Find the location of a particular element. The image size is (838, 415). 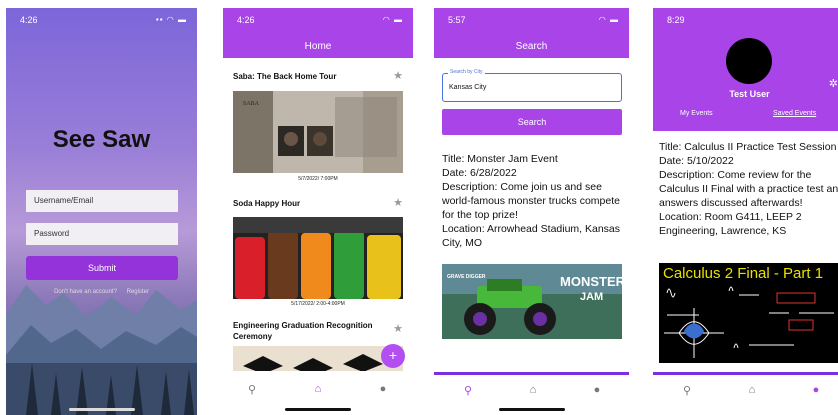

event-caption: 5/17/2022/ 2:00-4:00PM is located at coordinates (318, 304).